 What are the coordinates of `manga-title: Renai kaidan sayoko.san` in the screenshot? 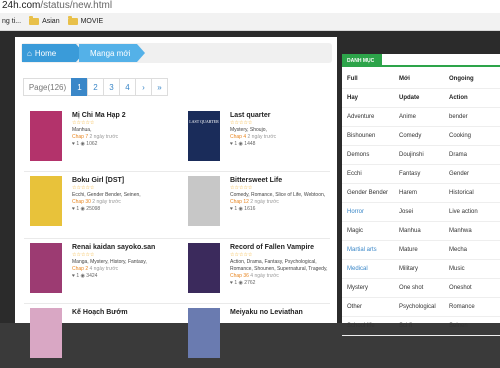 It's located at (127, 247).